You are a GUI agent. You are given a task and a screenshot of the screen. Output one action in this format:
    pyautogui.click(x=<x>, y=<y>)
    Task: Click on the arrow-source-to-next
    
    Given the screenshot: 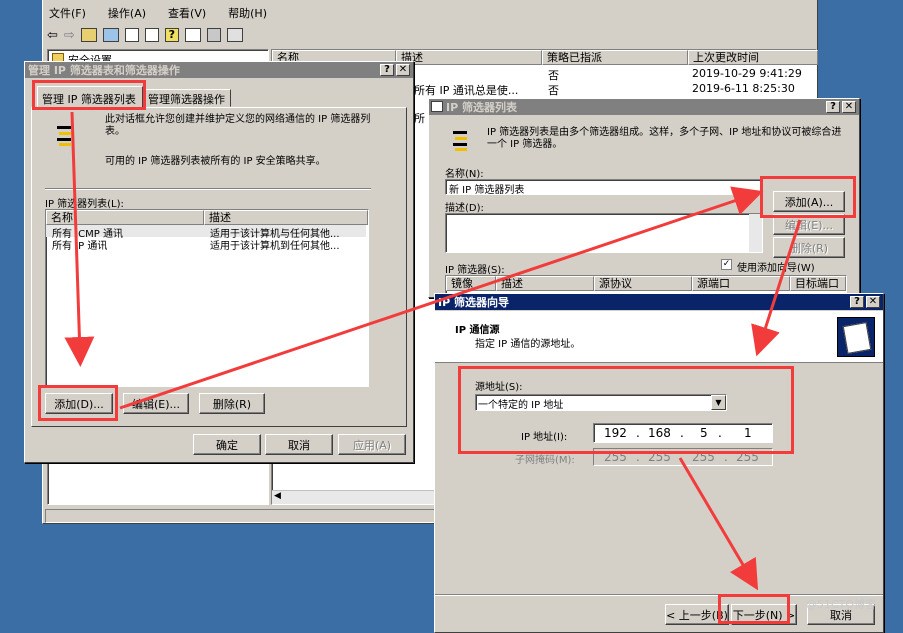 What is the action you would take?
    pyautogui.click(x=718, y=524)
    